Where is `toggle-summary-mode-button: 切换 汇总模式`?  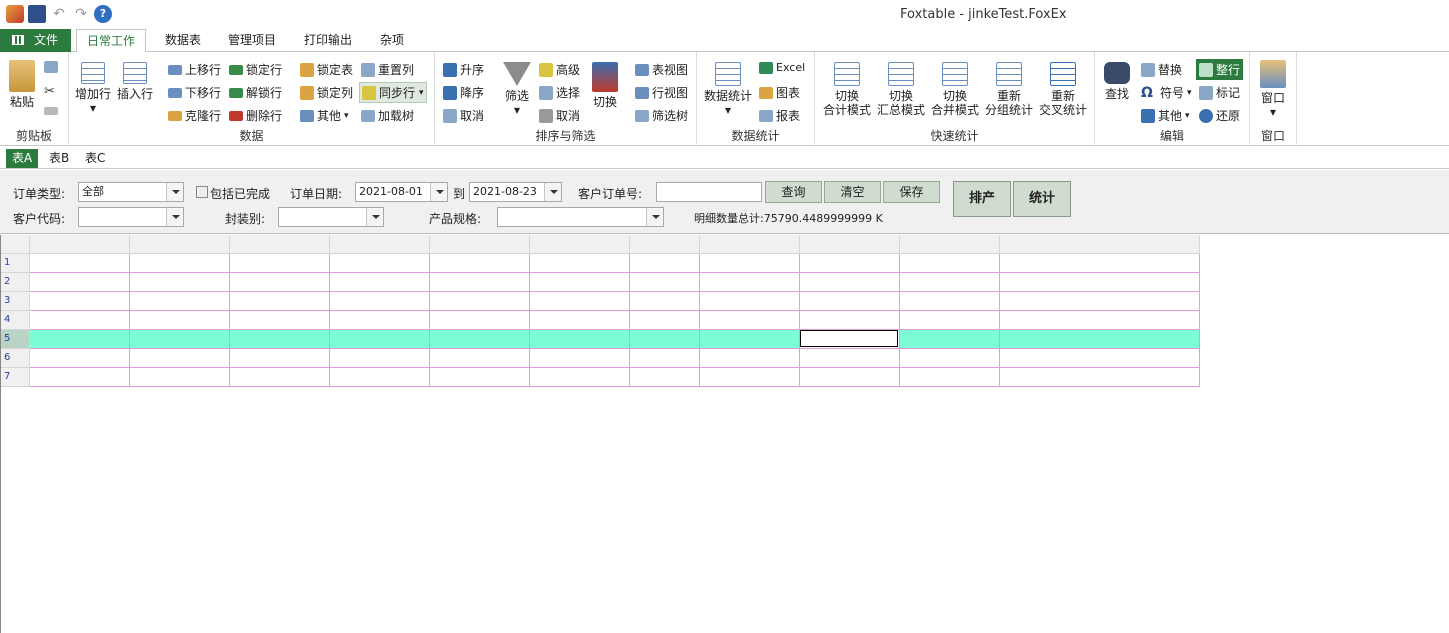
toggle-summary-mode-button: 切换 汇总模式 is located at coordinates (901, 89).